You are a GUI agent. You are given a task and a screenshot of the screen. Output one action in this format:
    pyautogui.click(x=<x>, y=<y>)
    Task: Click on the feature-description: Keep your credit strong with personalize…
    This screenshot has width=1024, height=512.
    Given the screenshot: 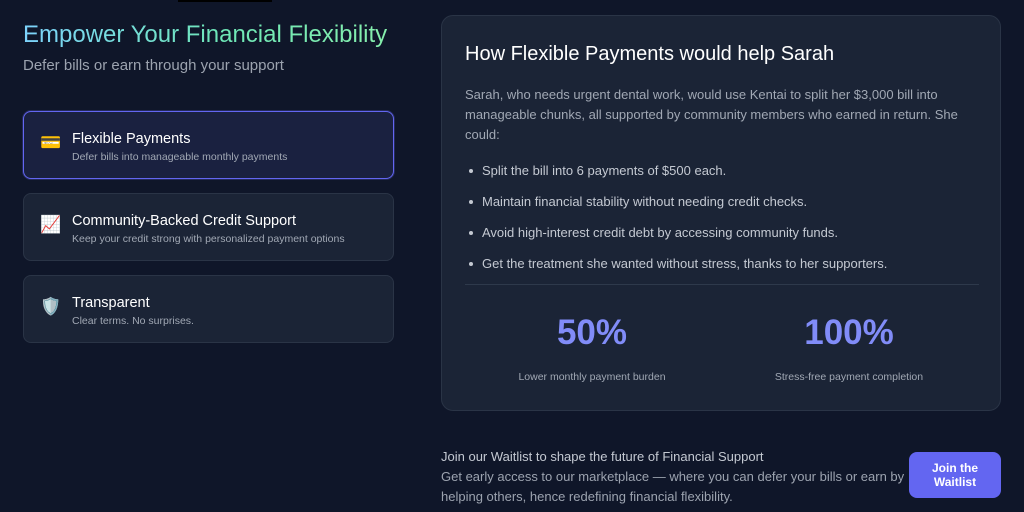 What is the action you would take?
    pyautogui.click(x=208, y=239)
    